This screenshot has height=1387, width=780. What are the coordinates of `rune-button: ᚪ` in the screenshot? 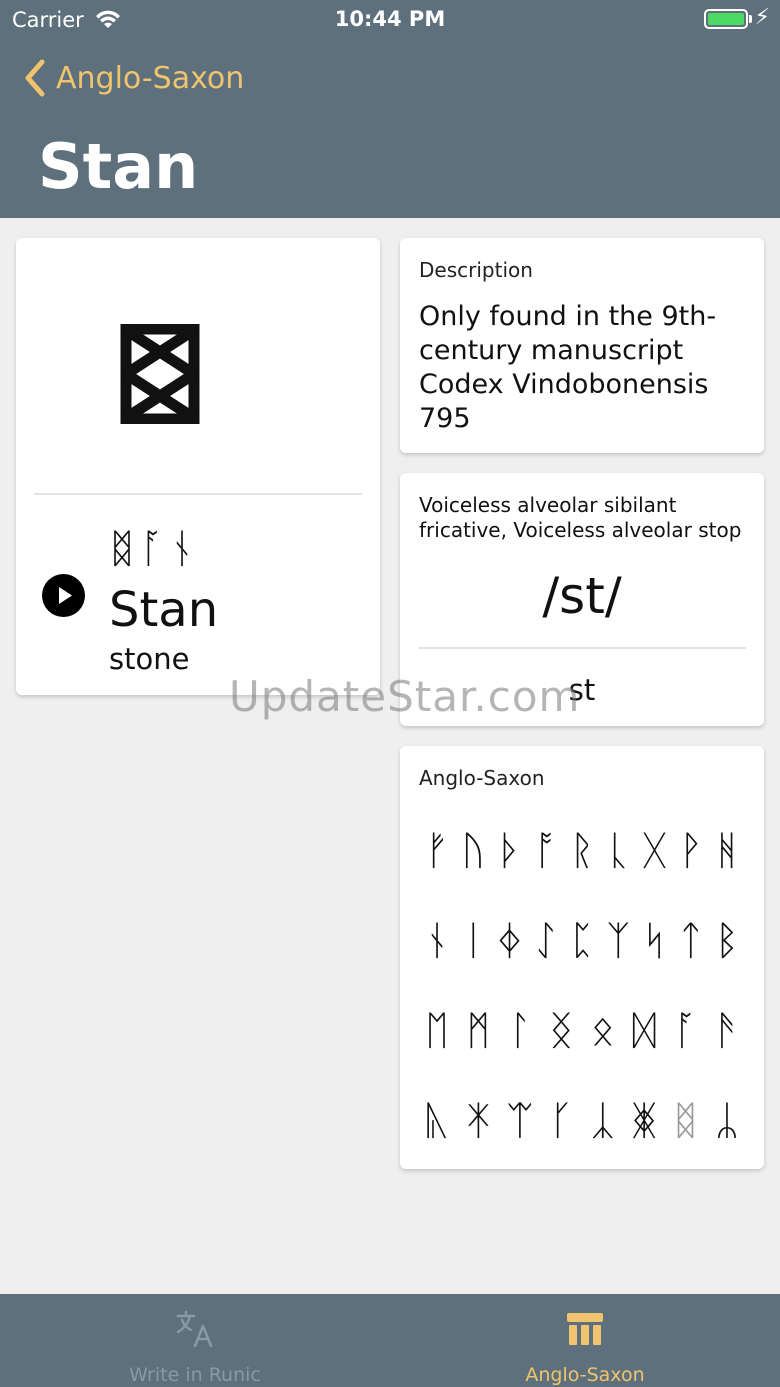 It's located at (686, 1031).